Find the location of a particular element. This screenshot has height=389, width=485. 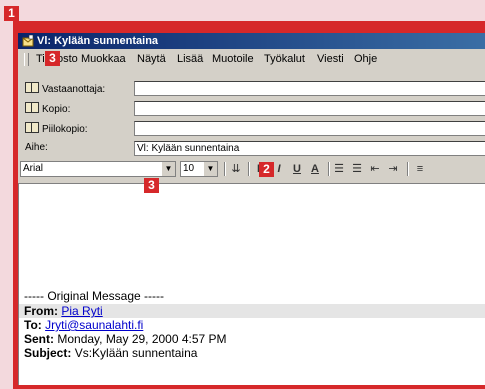

font-size-select: 10 ▼ is located at coordinates (199, 169).